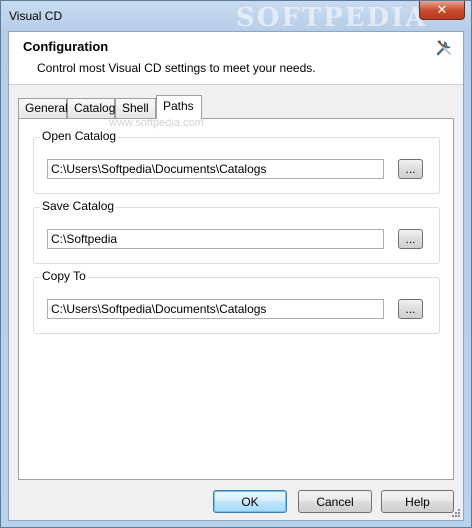 This screenshot has width=472, height=528. Describe the element at coordinates (46, 108) in the screenshot. I see `tab-general-label: General` at that location.